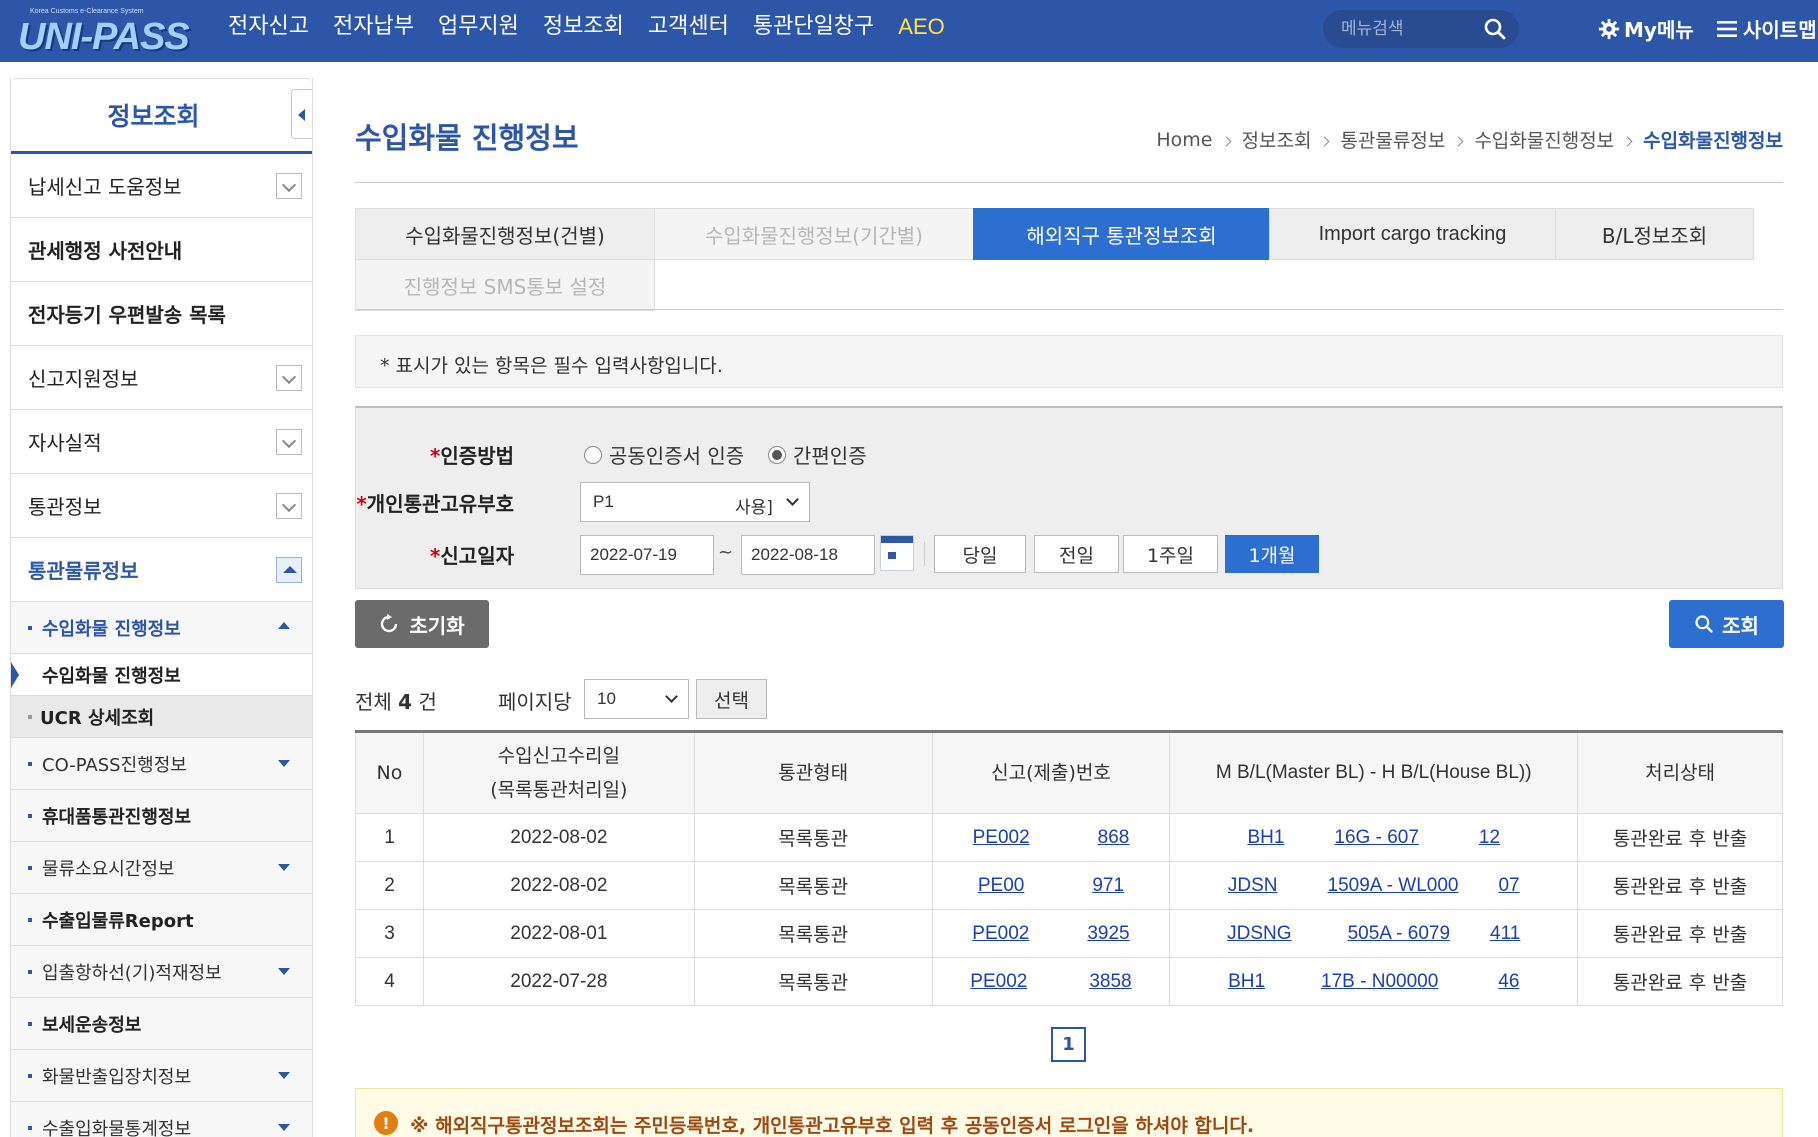 The image size is (1818, 1137). I want to click on sidebar-sub-label: 수출입화물통계정보, so click(117, 1127).